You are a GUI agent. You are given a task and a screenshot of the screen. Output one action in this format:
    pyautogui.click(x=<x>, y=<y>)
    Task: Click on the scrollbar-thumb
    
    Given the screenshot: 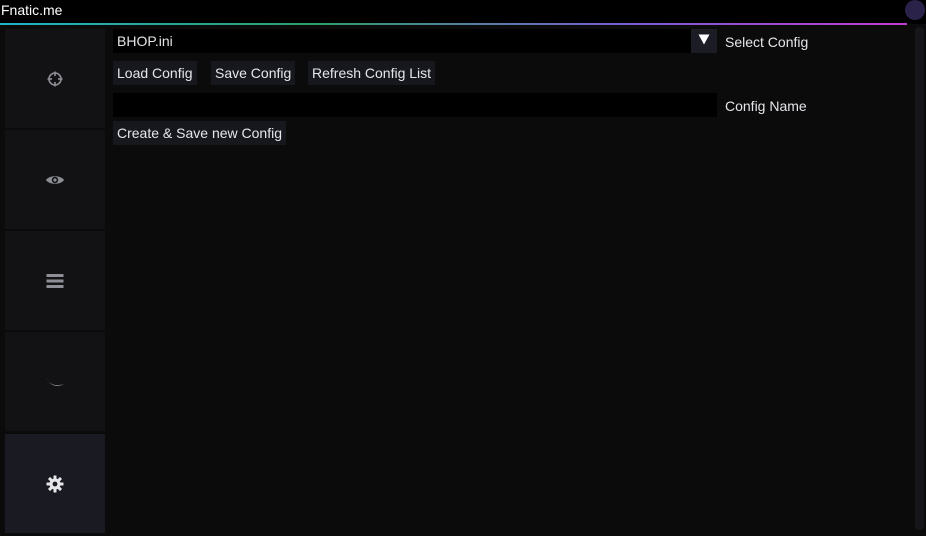 What is the action you would take?
    pyautogui.click(x=919, y=278)
    